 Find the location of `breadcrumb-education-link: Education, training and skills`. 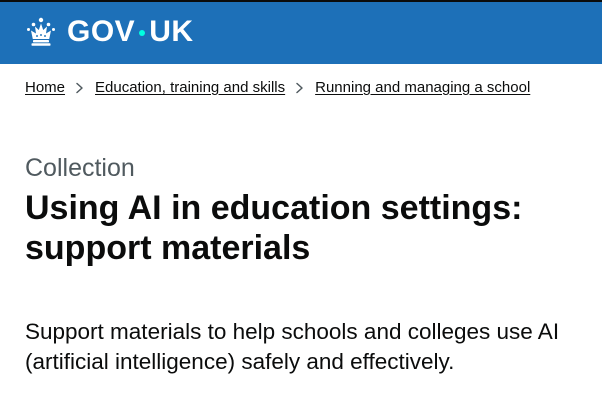

breadcrumb-education-link: Education, training and skills is located at coordinates (190, 88).